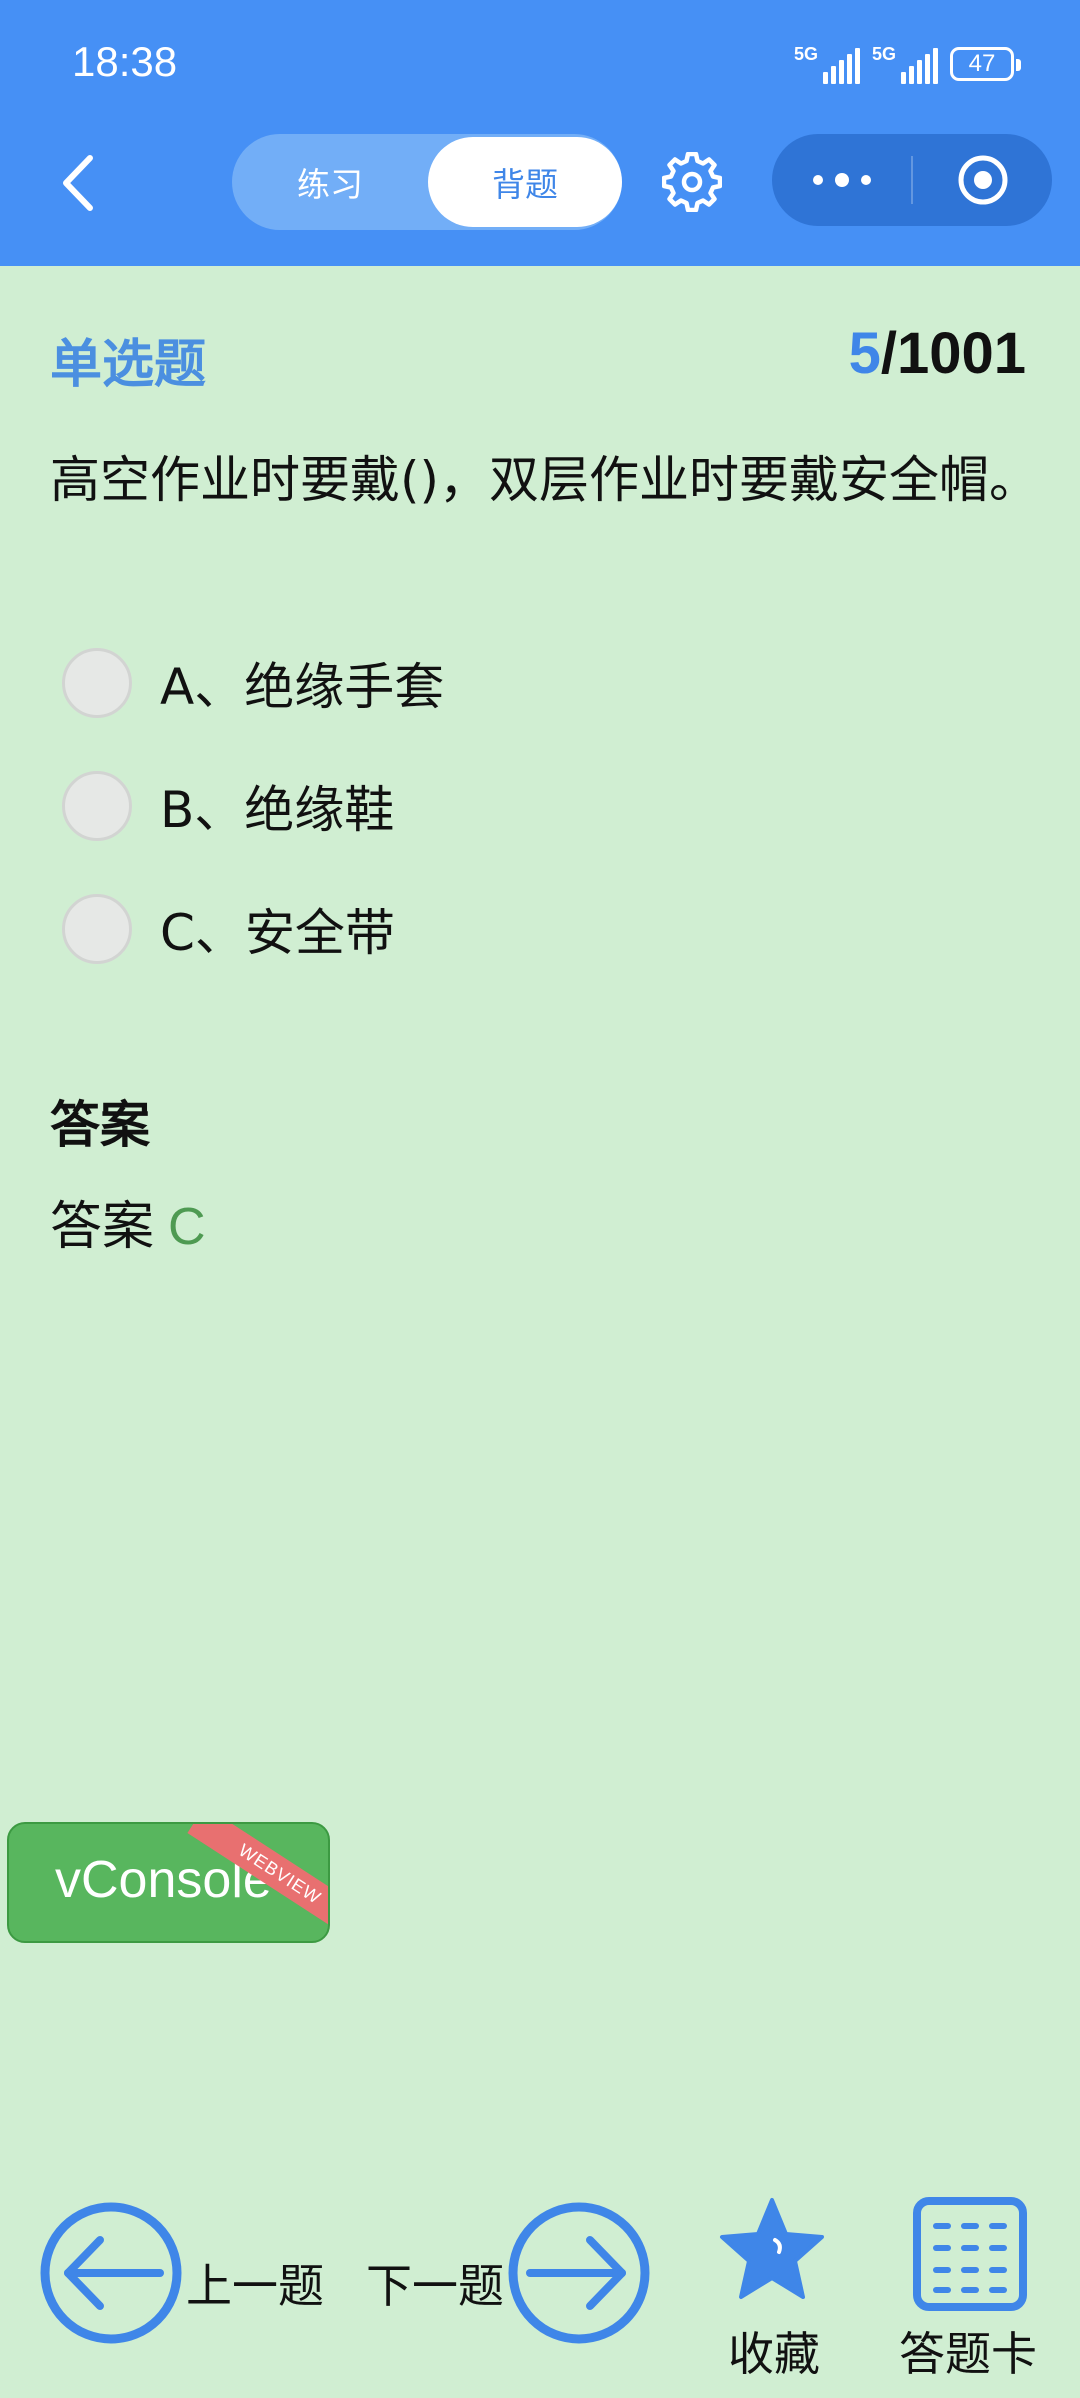 The width and height of the screenshot is (1080, 2398). I want to click on miniprogram-capsule, so click(912, 180).